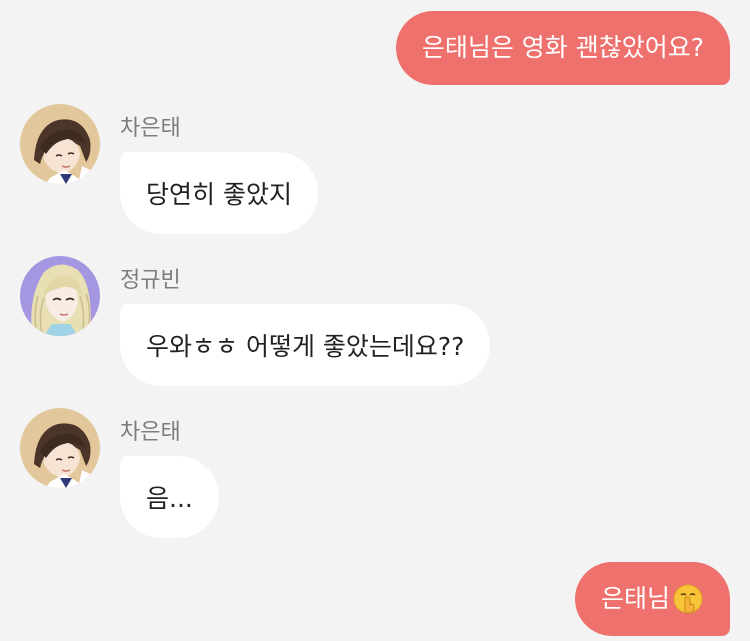 The height and width of the screenshot is (641, 750). I want to click on outgoing-message-bubble: 은태님은 영화 괜찮았어요?, so click(562, 48).